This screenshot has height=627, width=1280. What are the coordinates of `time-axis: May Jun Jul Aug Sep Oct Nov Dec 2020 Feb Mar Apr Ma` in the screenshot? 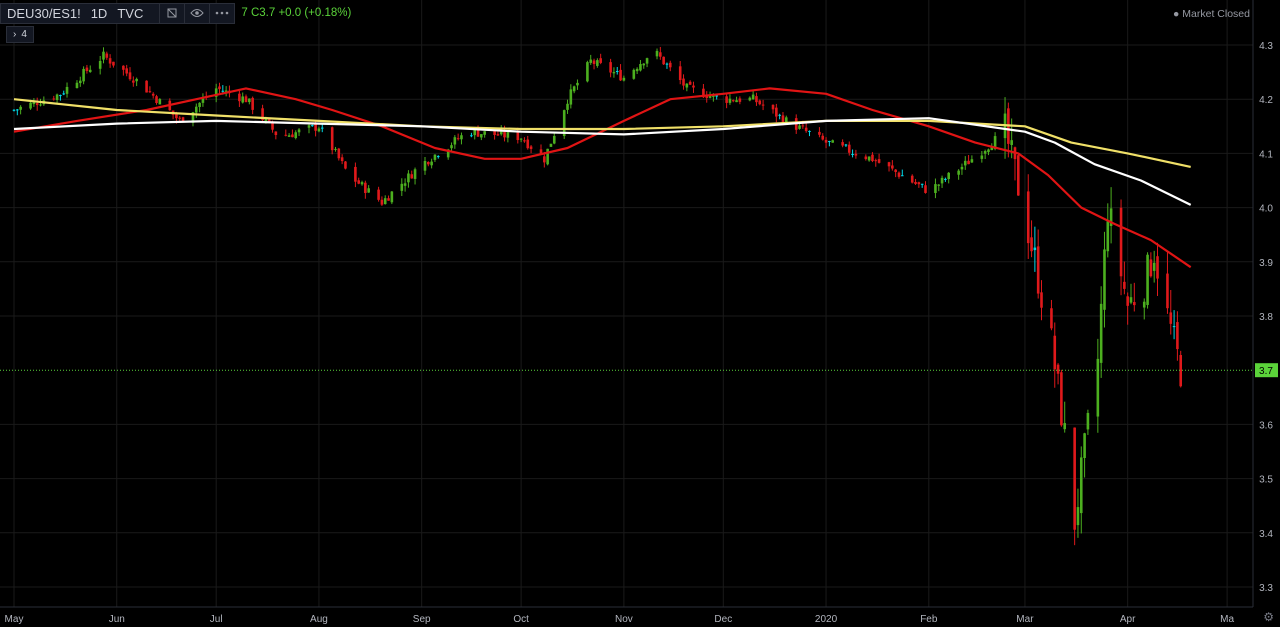 It's located at (620, 619).